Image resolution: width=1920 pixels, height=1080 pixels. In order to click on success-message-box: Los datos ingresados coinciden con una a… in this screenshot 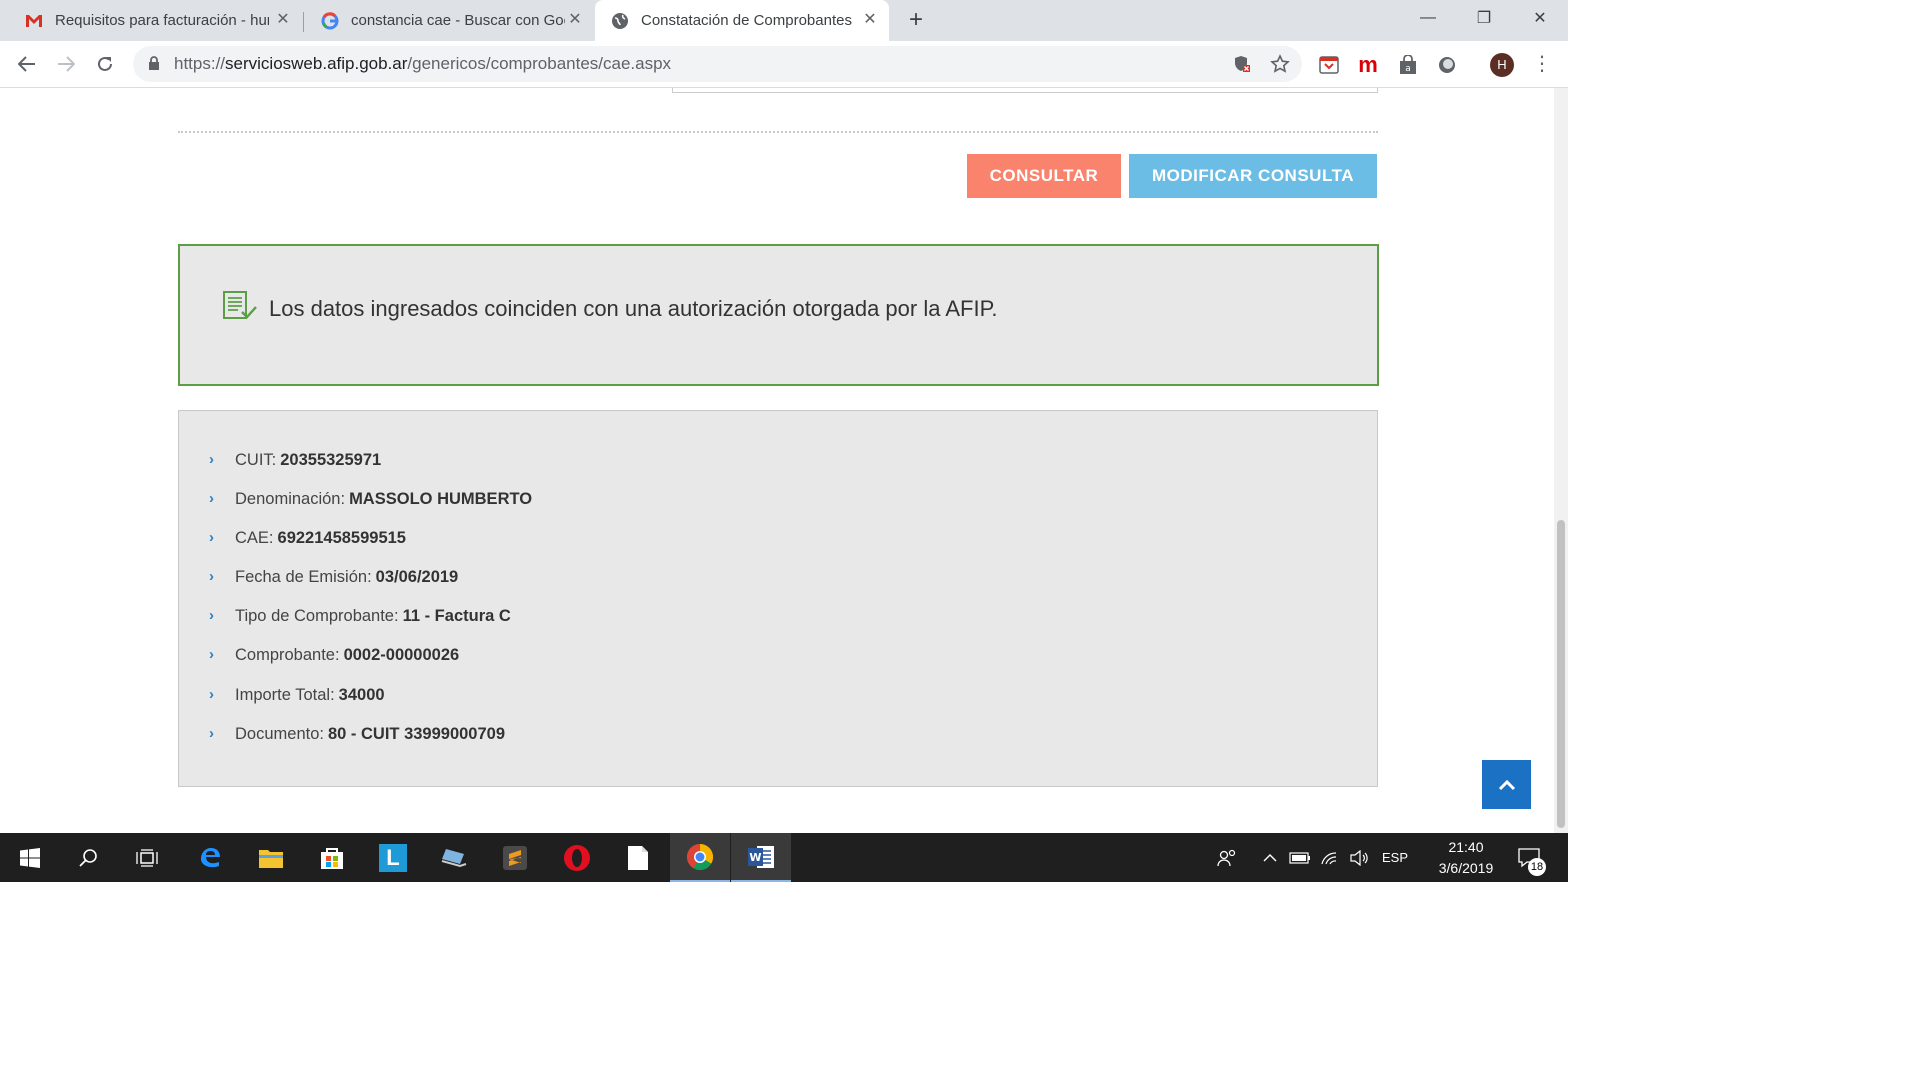, I will do `click(778, 315)`.